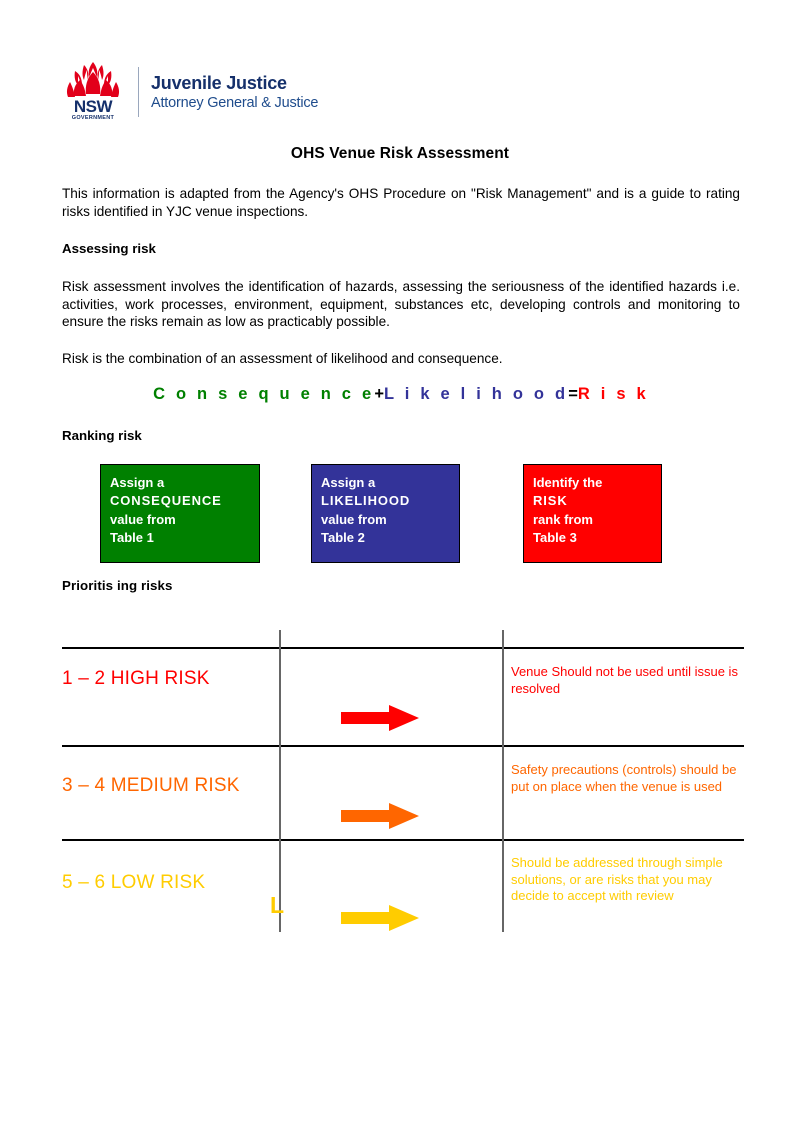 This screenshot has height=1122, width=793. What do you see at coordinates (132, 537) in the screenshot?
I see `consequence-box-line4: Table 1` at bounding box center [132, 537].